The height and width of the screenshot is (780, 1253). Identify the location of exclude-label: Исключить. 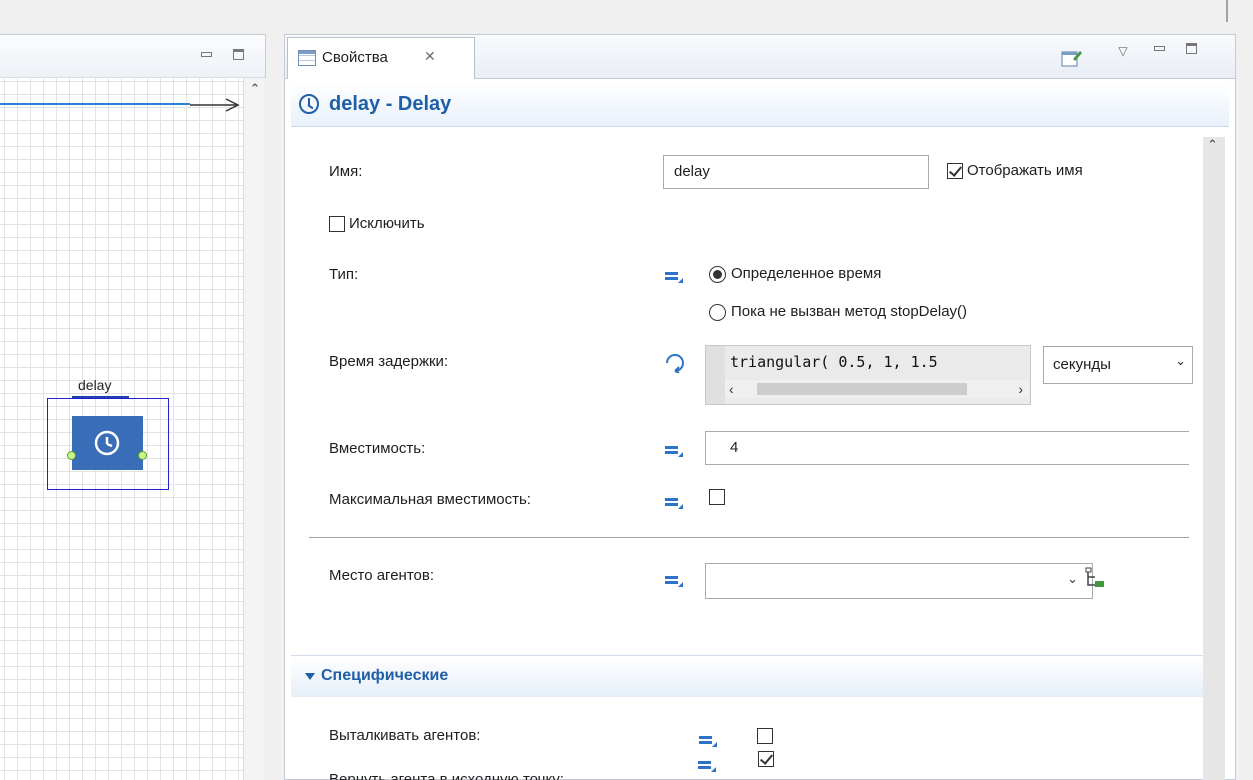
(387, 223).